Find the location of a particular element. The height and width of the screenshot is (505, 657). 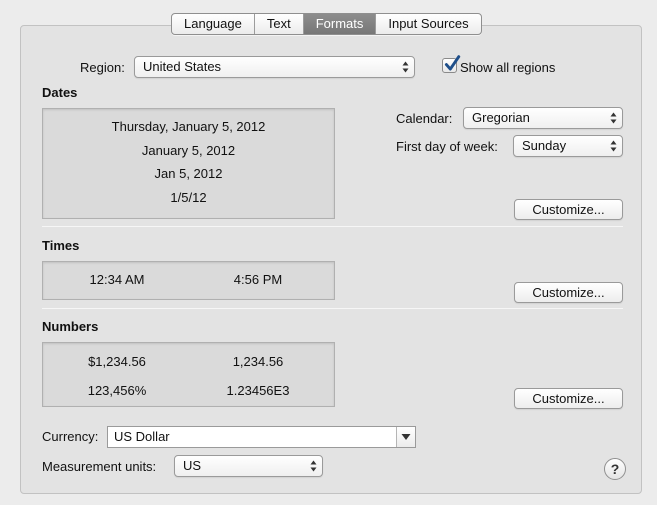

number-sample-percent: 123,456% is located at coordinates (117, 390).